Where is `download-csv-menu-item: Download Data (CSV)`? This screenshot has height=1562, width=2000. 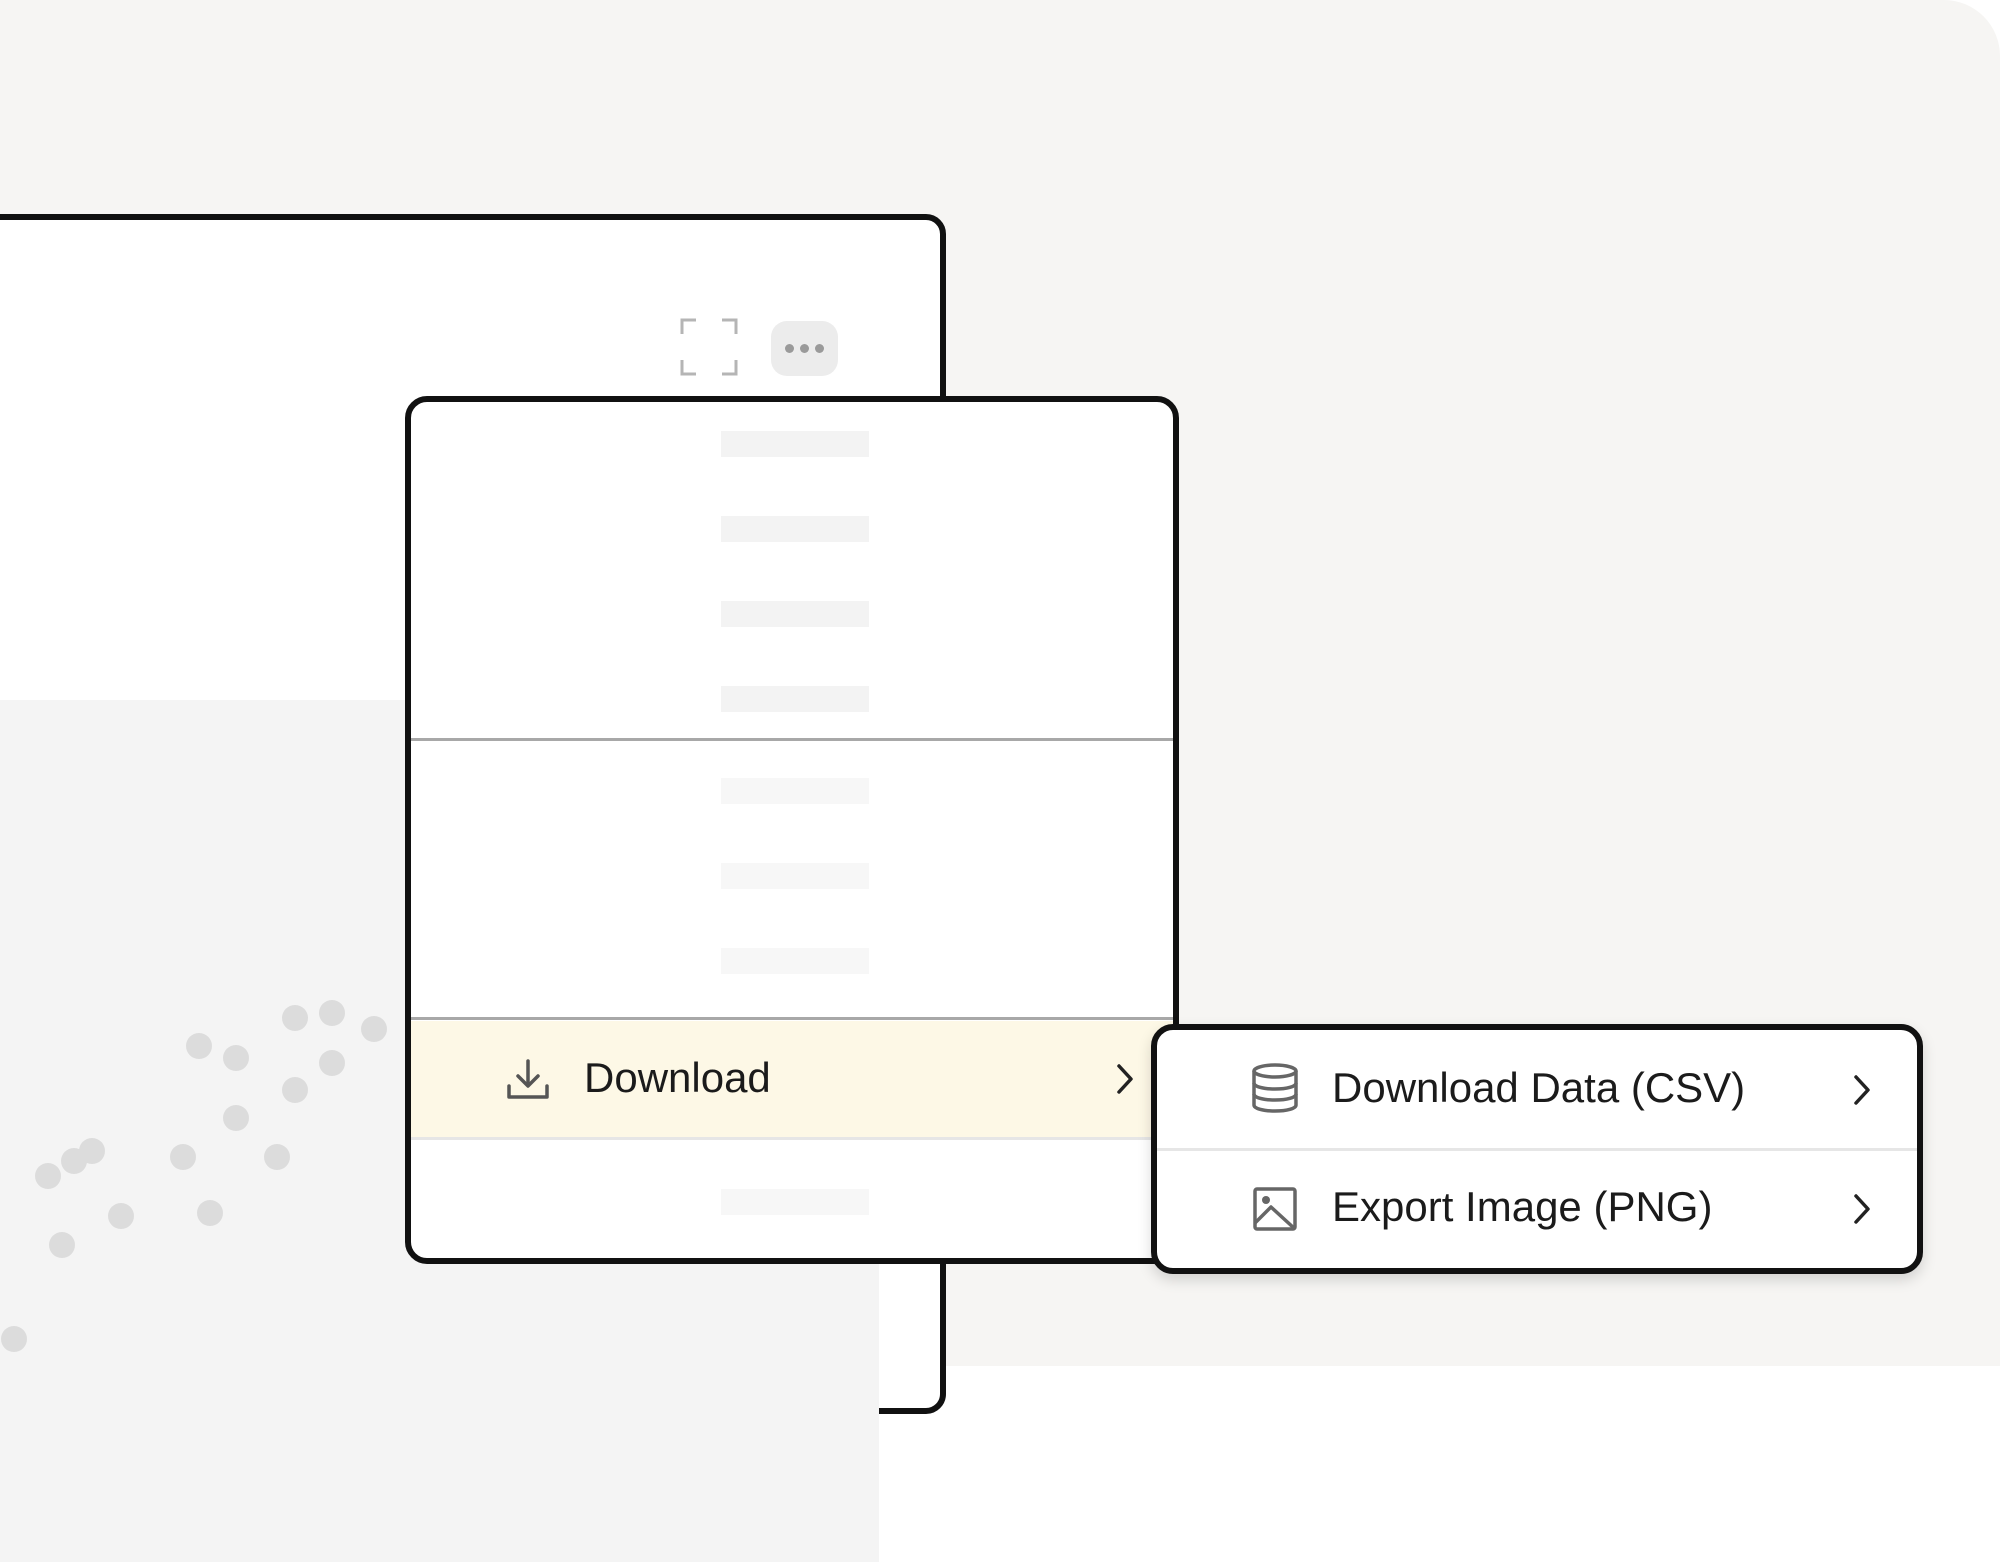 download-csv-menu-item: Download Data (CSV) is located at coordinates (1537, 1089).